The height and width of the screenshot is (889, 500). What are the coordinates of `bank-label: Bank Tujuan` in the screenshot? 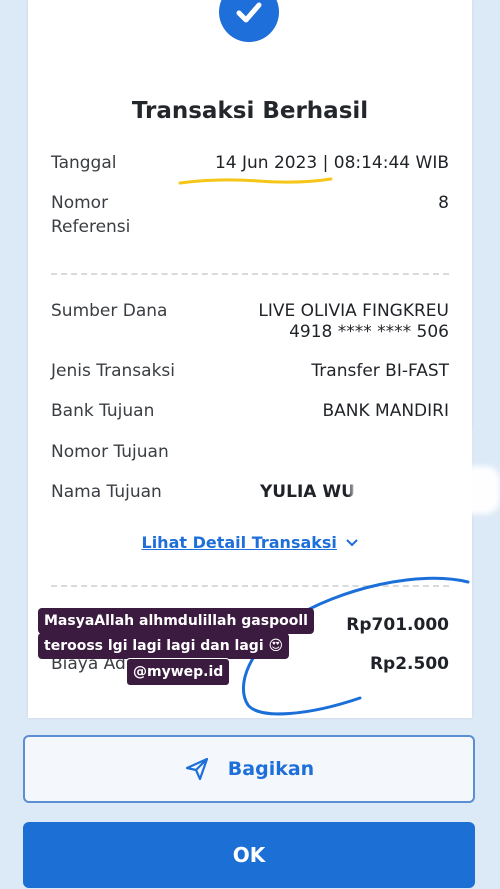 It's located at (103, 411).